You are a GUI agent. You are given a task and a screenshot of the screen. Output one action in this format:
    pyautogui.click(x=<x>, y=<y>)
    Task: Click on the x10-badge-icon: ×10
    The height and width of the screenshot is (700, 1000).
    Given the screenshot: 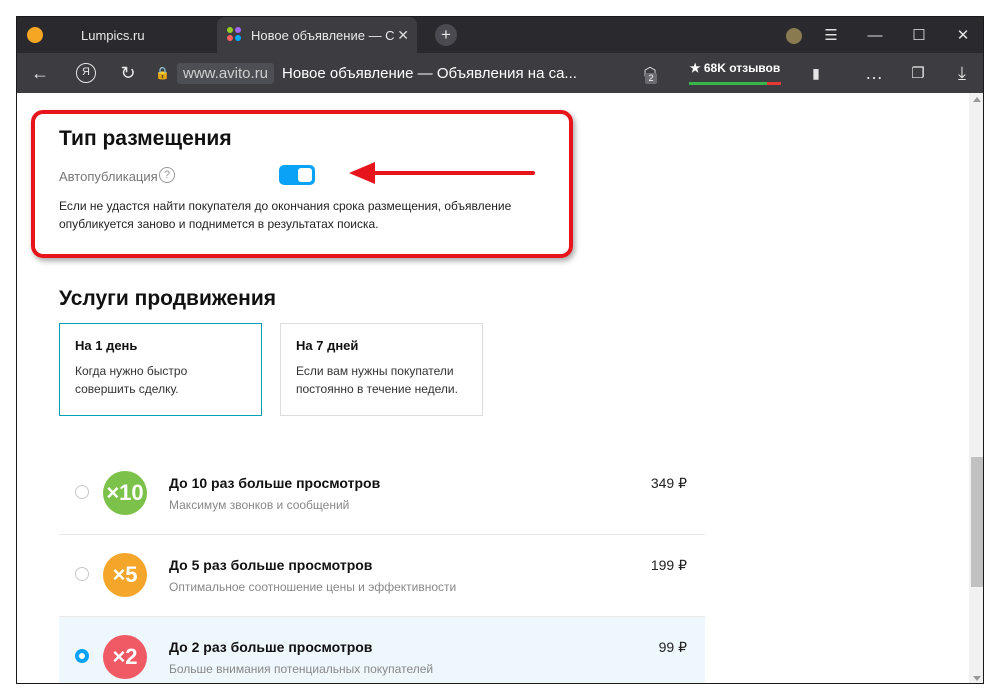 What is the action you would take?
    pyautogui.click(x=125, y=493)
    